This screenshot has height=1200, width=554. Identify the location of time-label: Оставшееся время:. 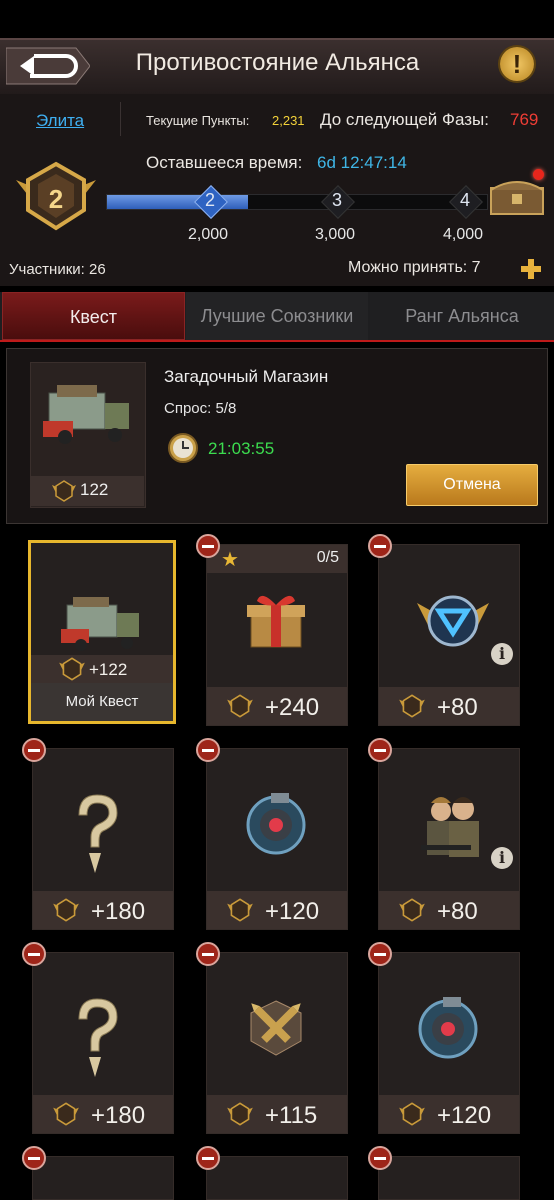
(224, 162).